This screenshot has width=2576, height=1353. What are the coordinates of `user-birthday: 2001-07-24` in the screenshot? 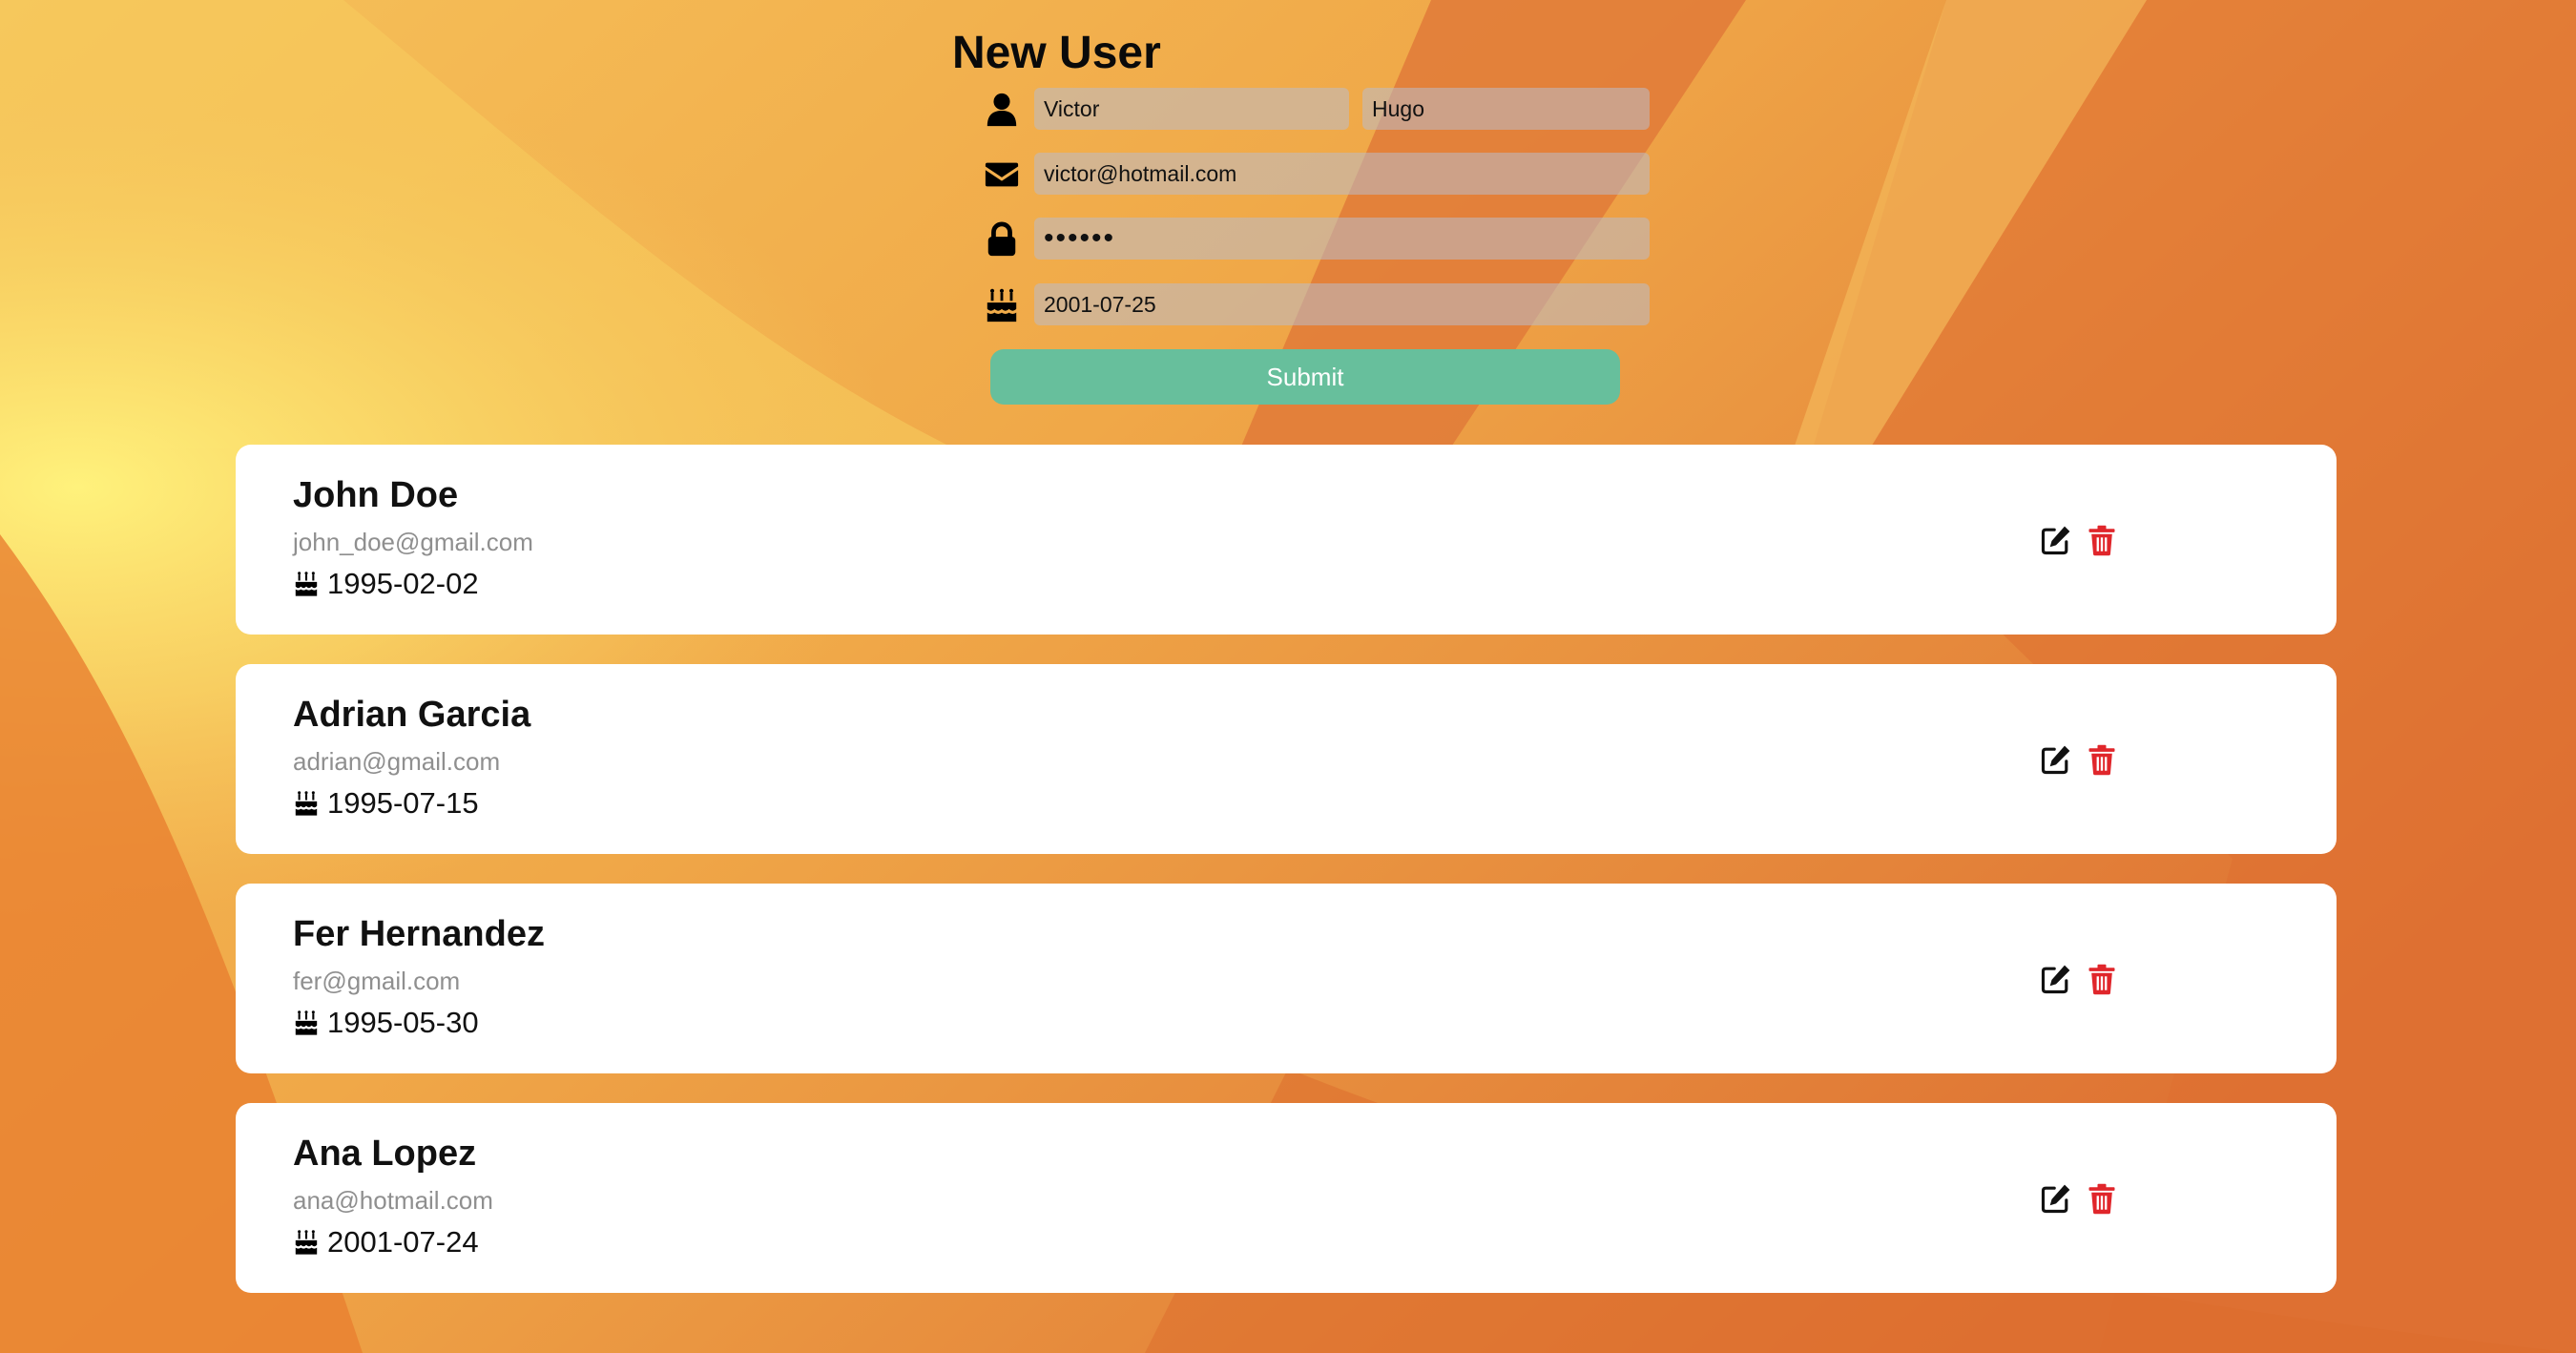 It's located at (386, 1242).